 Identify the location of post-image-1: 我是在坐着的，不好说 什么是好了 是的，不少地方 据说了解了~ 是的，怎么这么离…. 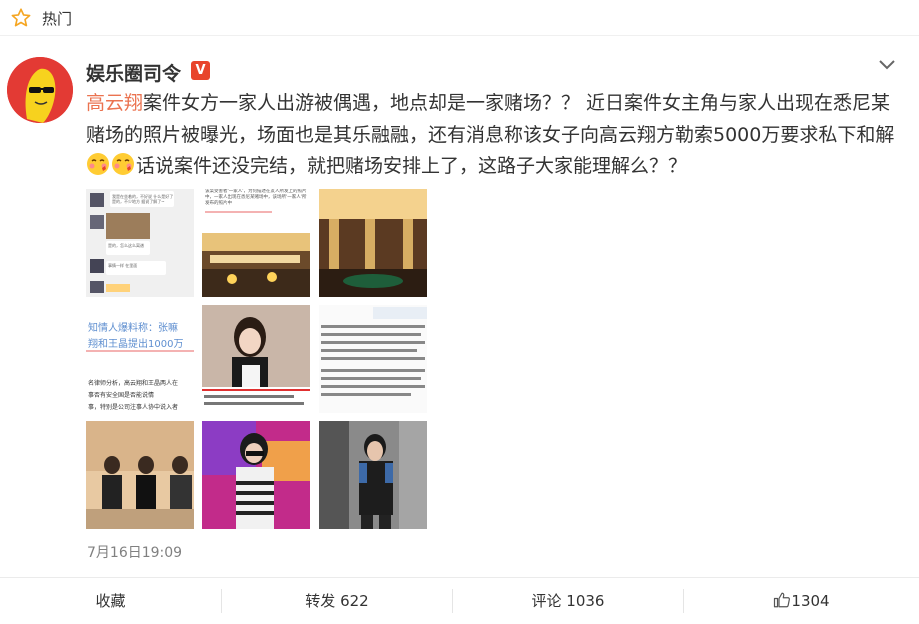
(140, 243).